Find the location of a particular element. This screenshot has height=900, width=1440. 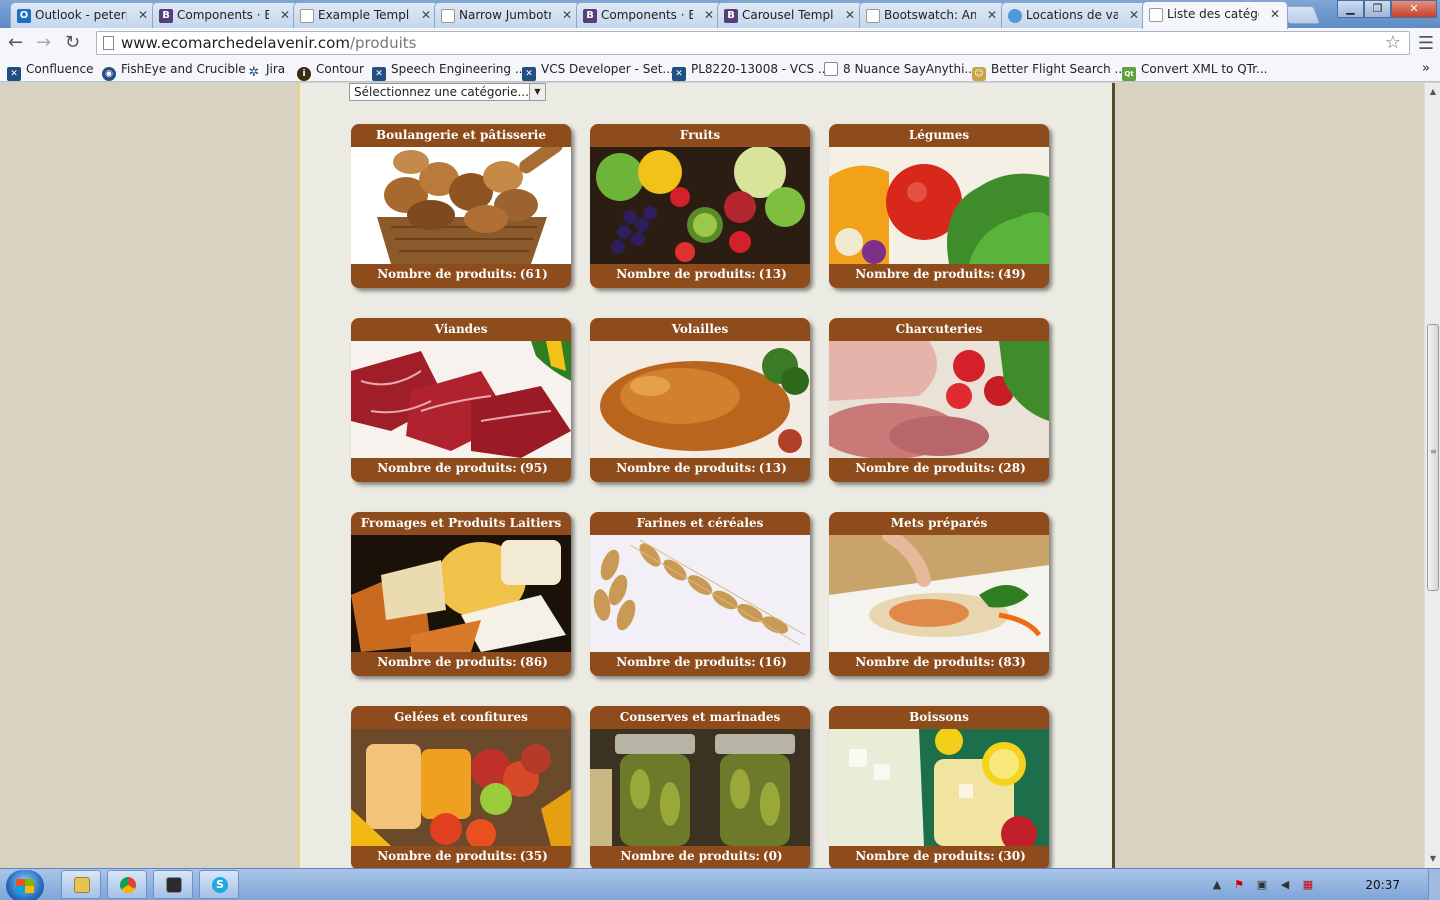

url-host: www.ecomarchedelavenir.com is located at coordinates (235, 43).